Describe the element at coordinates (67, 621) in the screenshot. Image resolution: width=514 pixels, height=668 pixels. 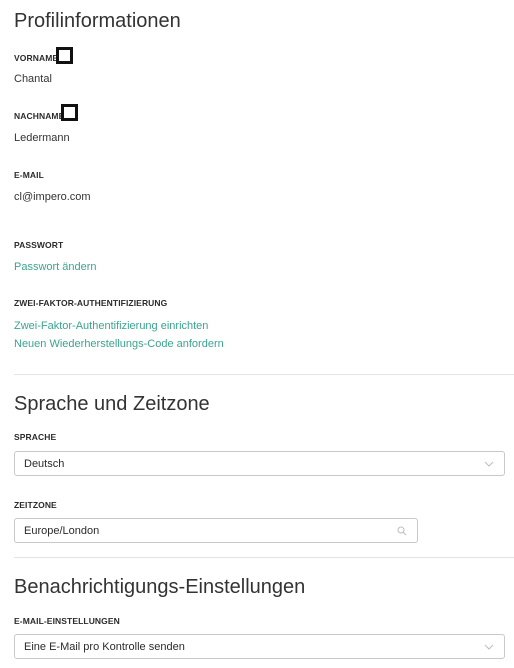
I see `email-settings-label: E-MAIL-EINSTELLUNGEN` at that location.